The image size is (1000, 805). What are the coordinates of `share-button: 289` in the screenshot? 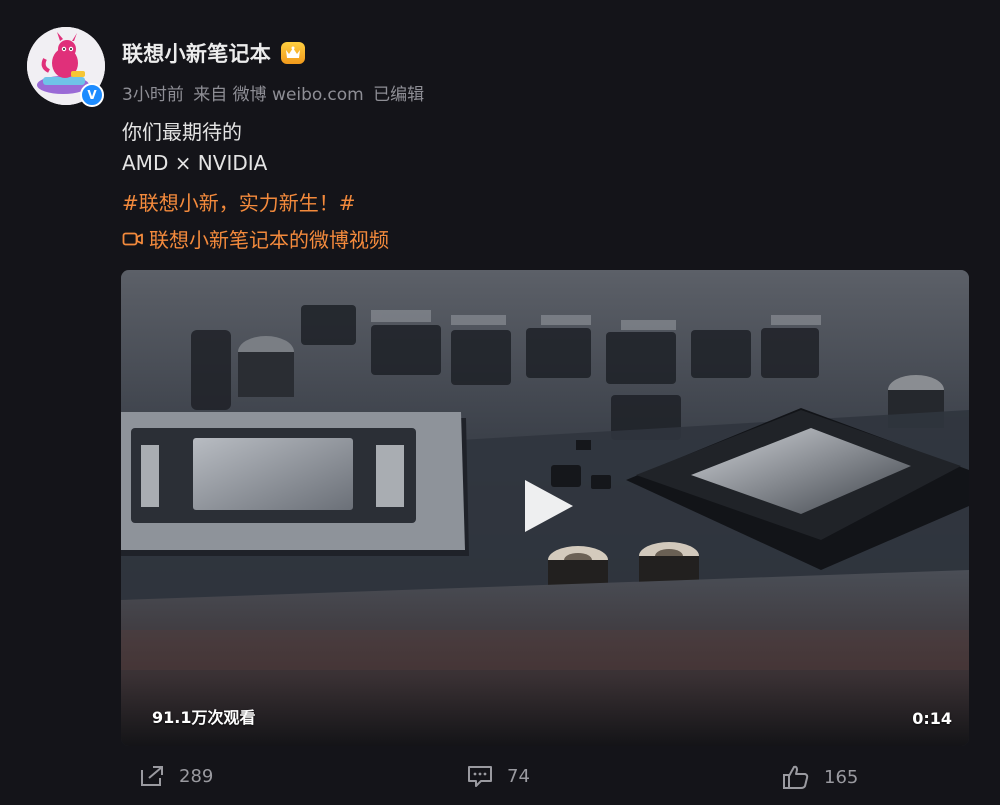 It's located at (176, 776).